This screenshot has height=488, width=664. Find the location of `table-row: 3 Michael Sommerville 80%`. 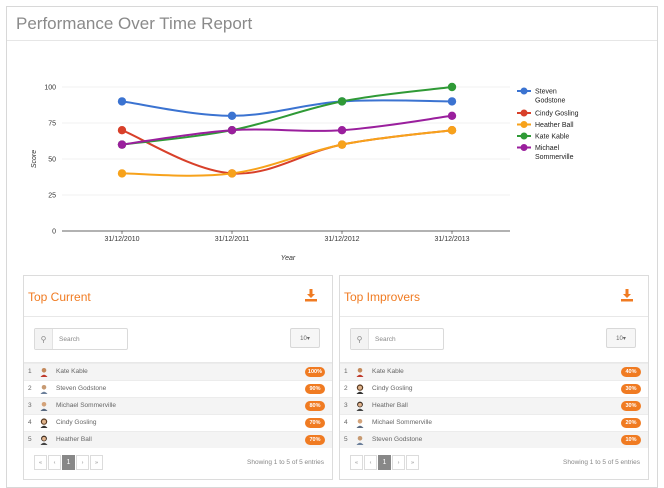

table-row: 3 Michael Sommerville 80% is located at coordinates (178, 405).